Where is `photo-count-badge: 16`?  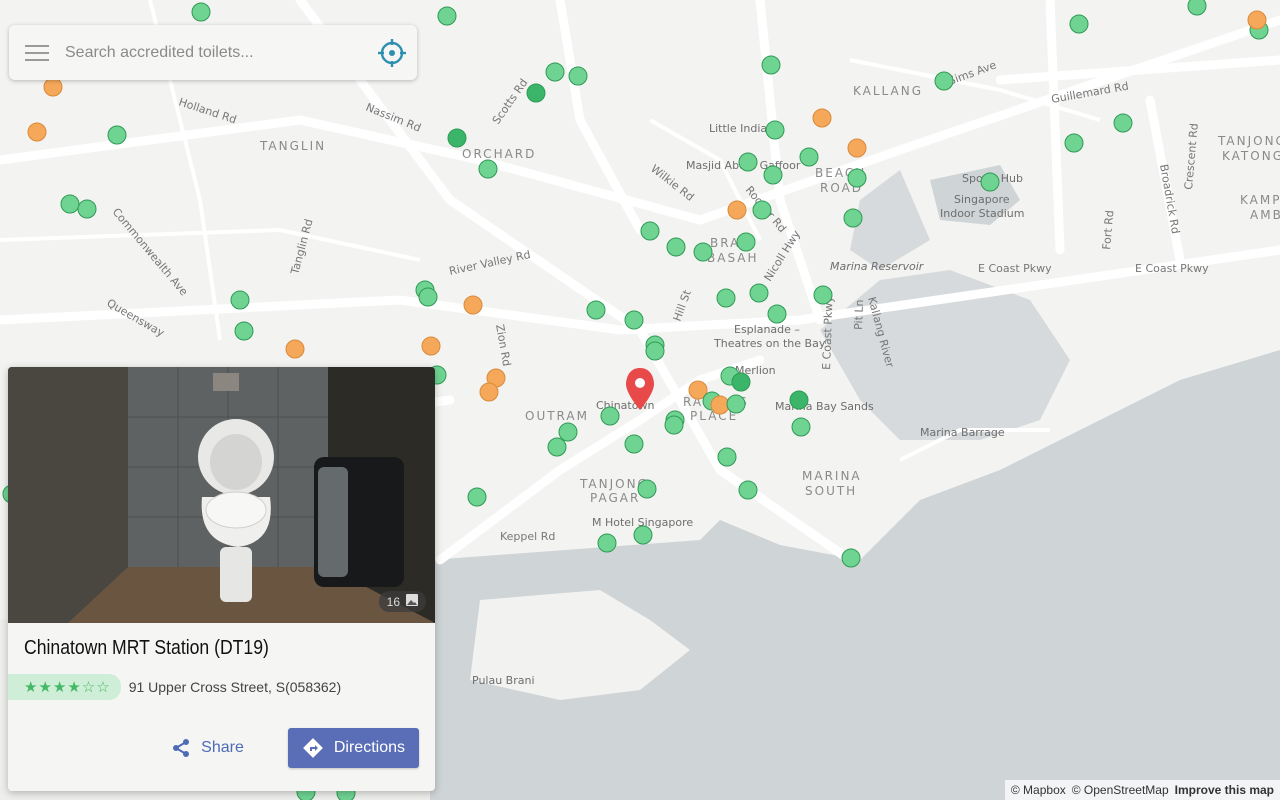 photo-count-badge: 16 is located at coordinates (402, 601).